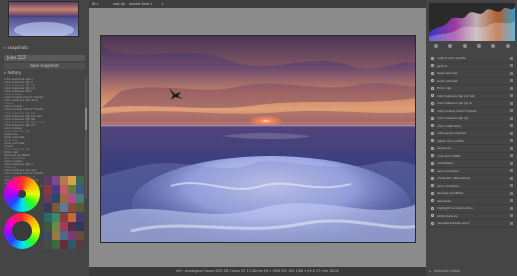 Image resolution: width=517 pixels, height=276 pixels. What do you see at coordinates (472, 179) in the screenshot?
I see `module-row: chromatic aberrations` at bounding box center [472, 179].